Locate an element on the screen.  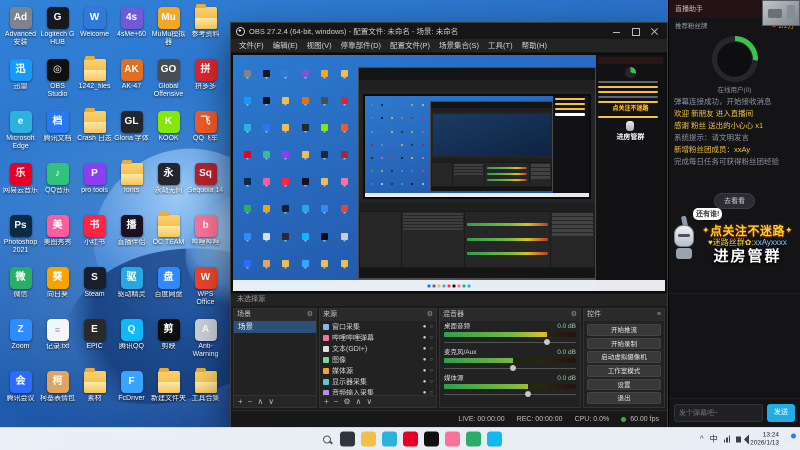
desktop-icon: F FcDriver is located at coordinates (131, 394).